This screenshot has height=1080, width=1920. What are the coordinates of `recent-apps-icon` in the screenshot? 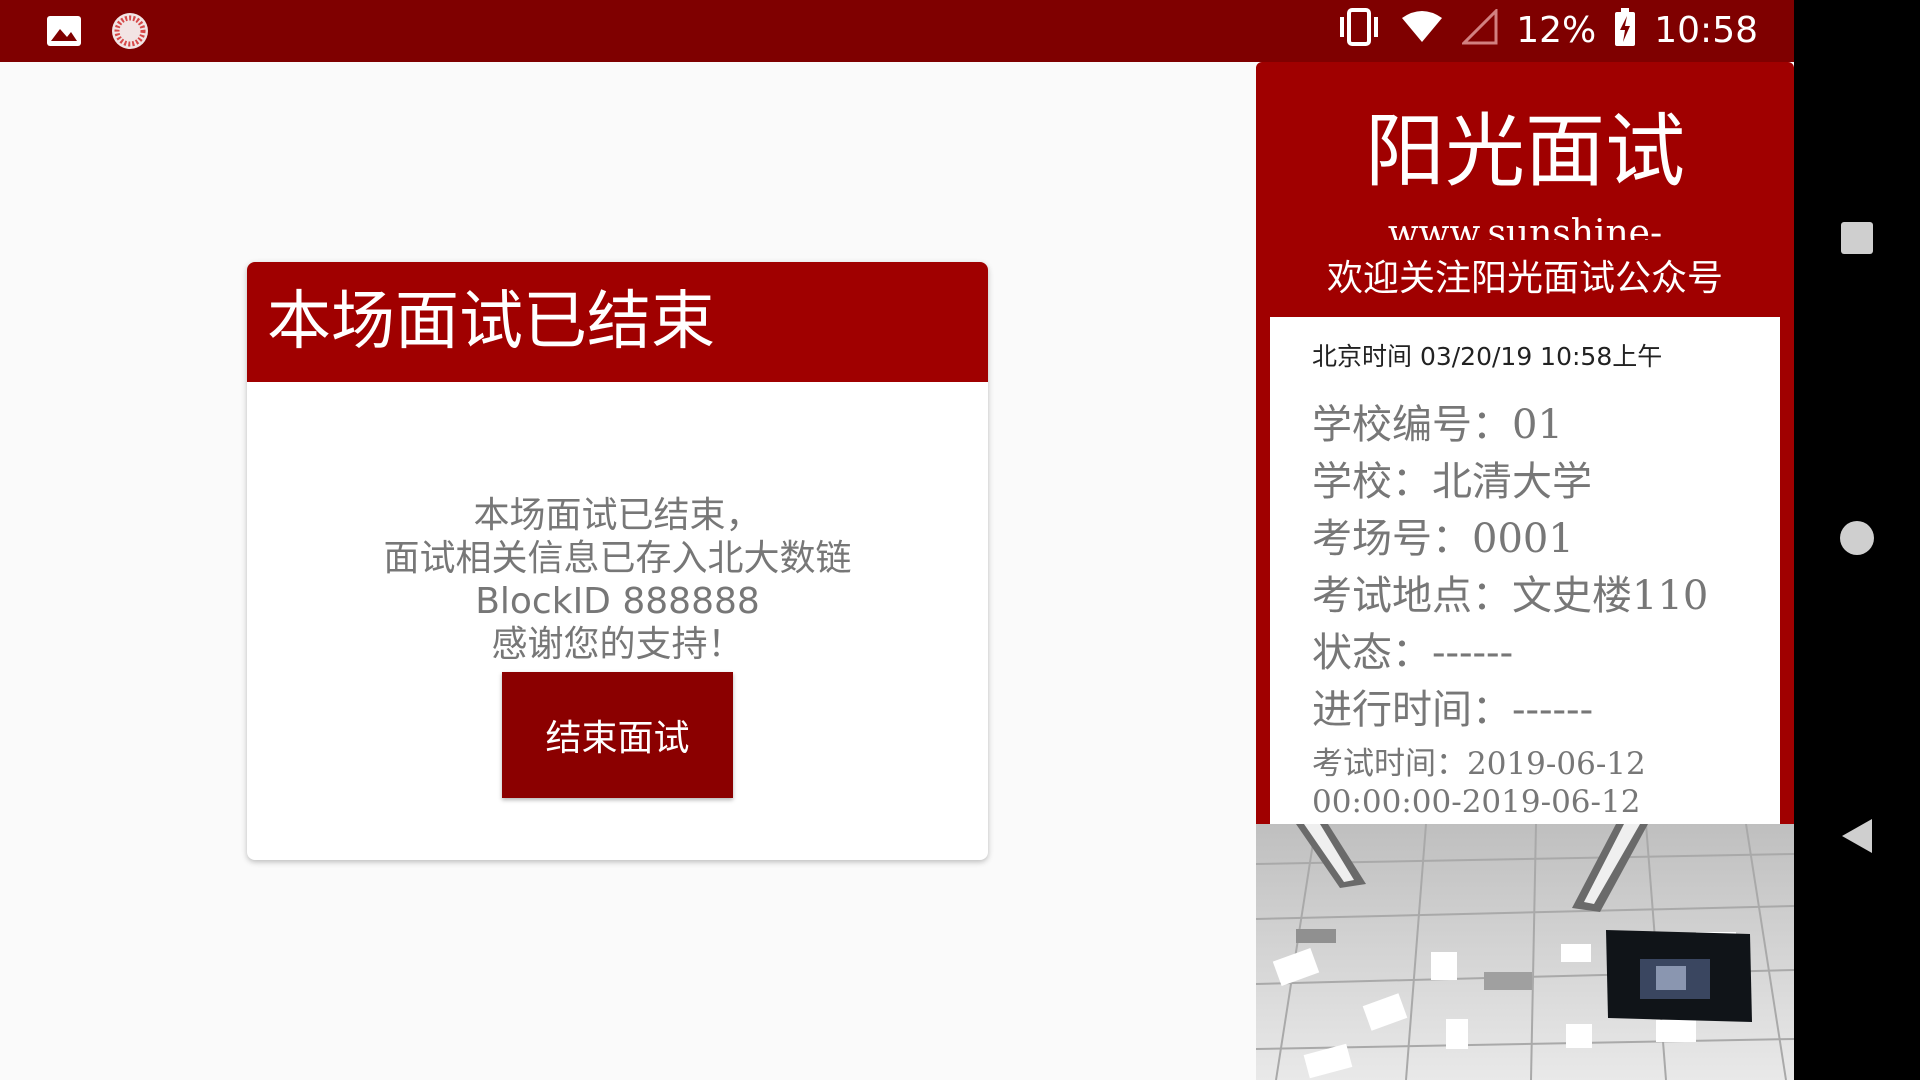 It's located at (1857, 240).